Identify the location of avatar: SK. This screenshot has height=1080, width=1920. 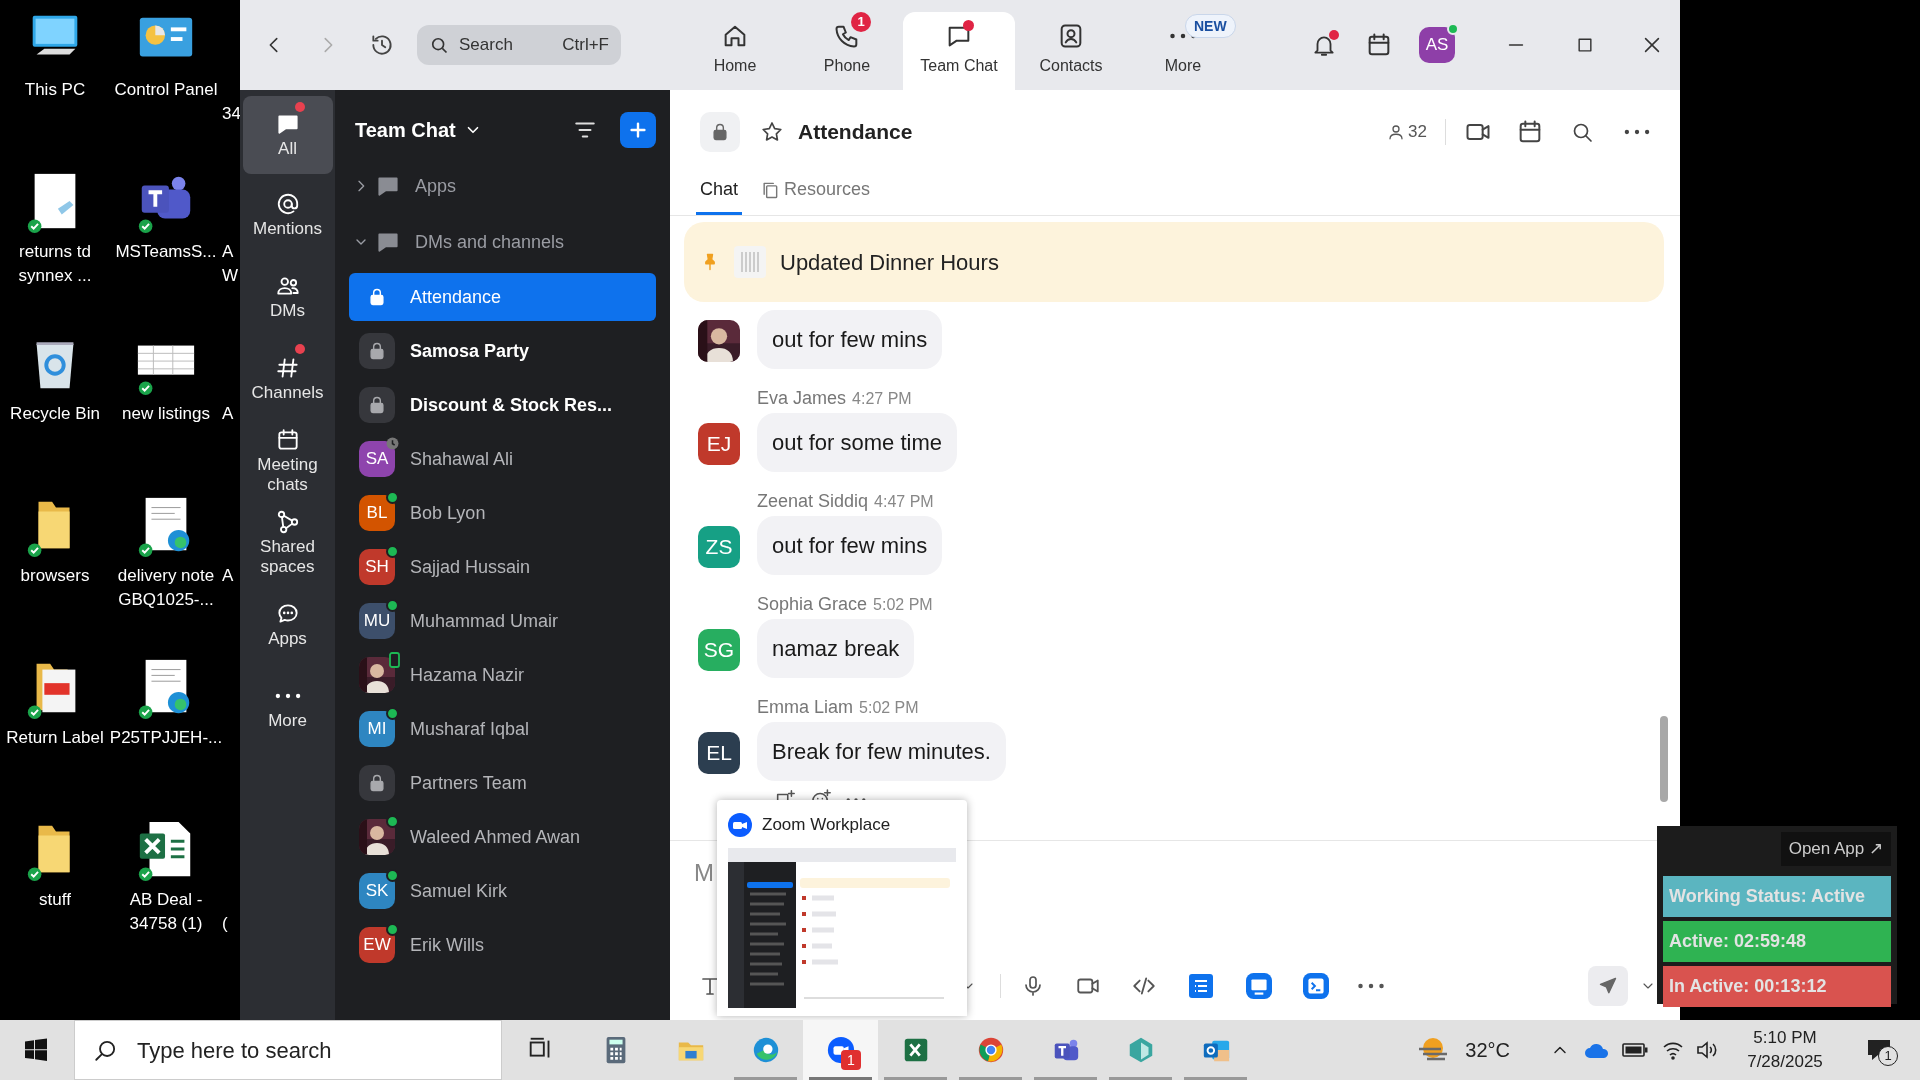
(377, 891).